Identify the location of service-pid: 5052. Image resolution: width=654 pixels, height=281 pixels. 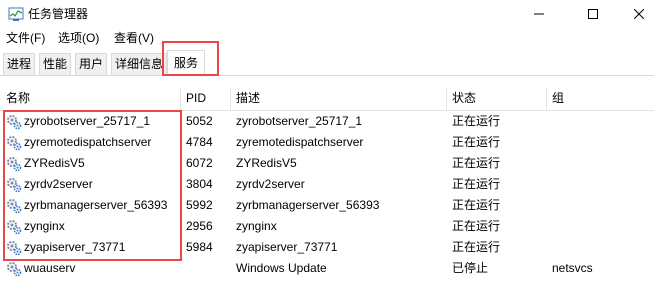
(199, 121).